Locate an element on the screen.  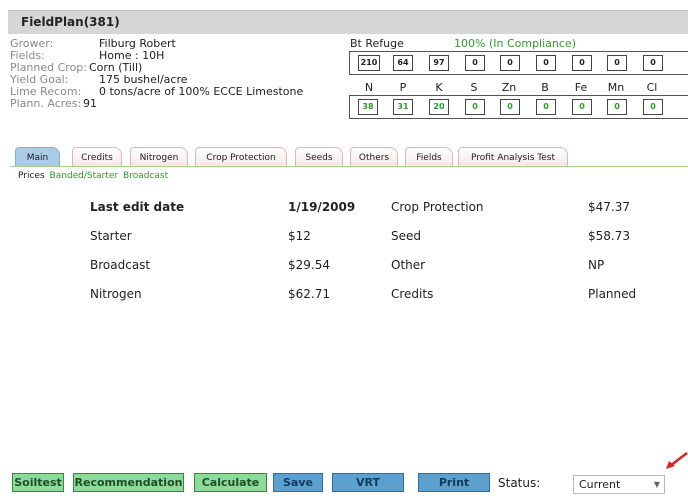
recommendation-values: 38 31 20 0 0 0 0 0 0 is located at coordinates (518, 107).